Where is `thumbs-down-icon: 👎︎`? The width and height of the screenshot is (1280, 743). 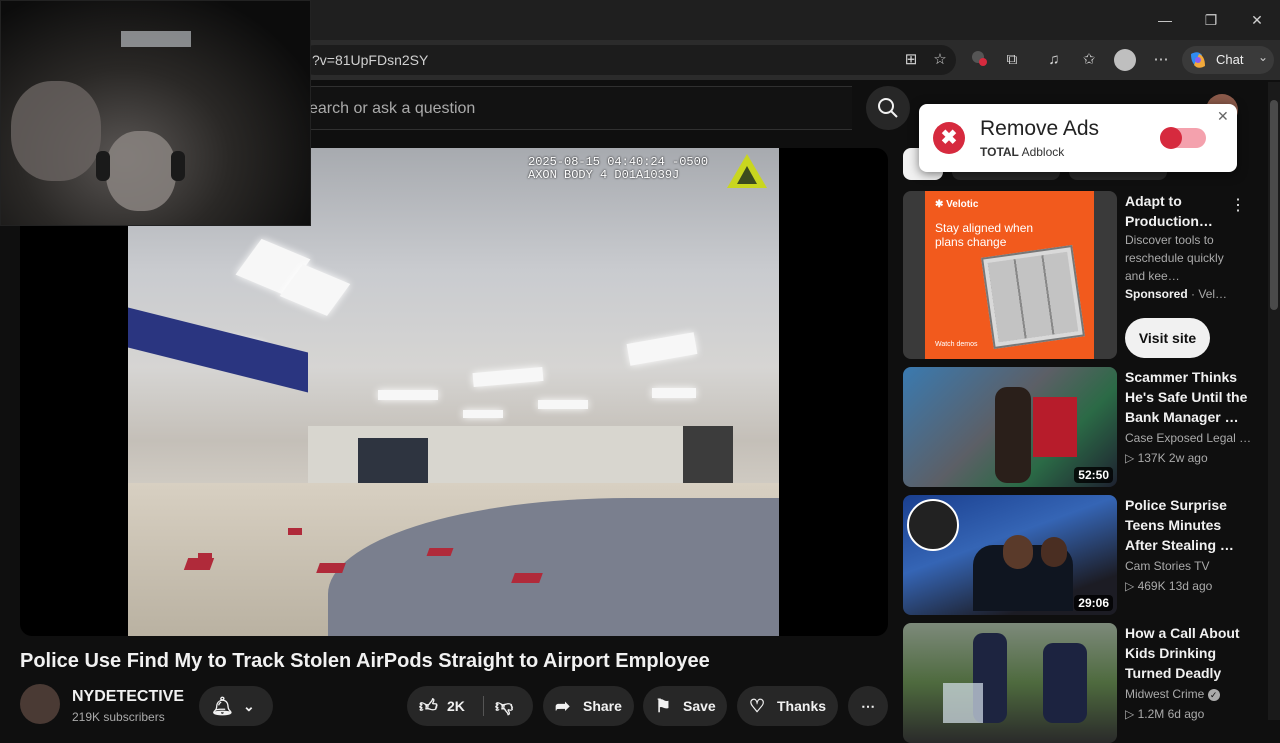 thumbs-down-icon: 👎︎ is located at coordinates (504, 706).